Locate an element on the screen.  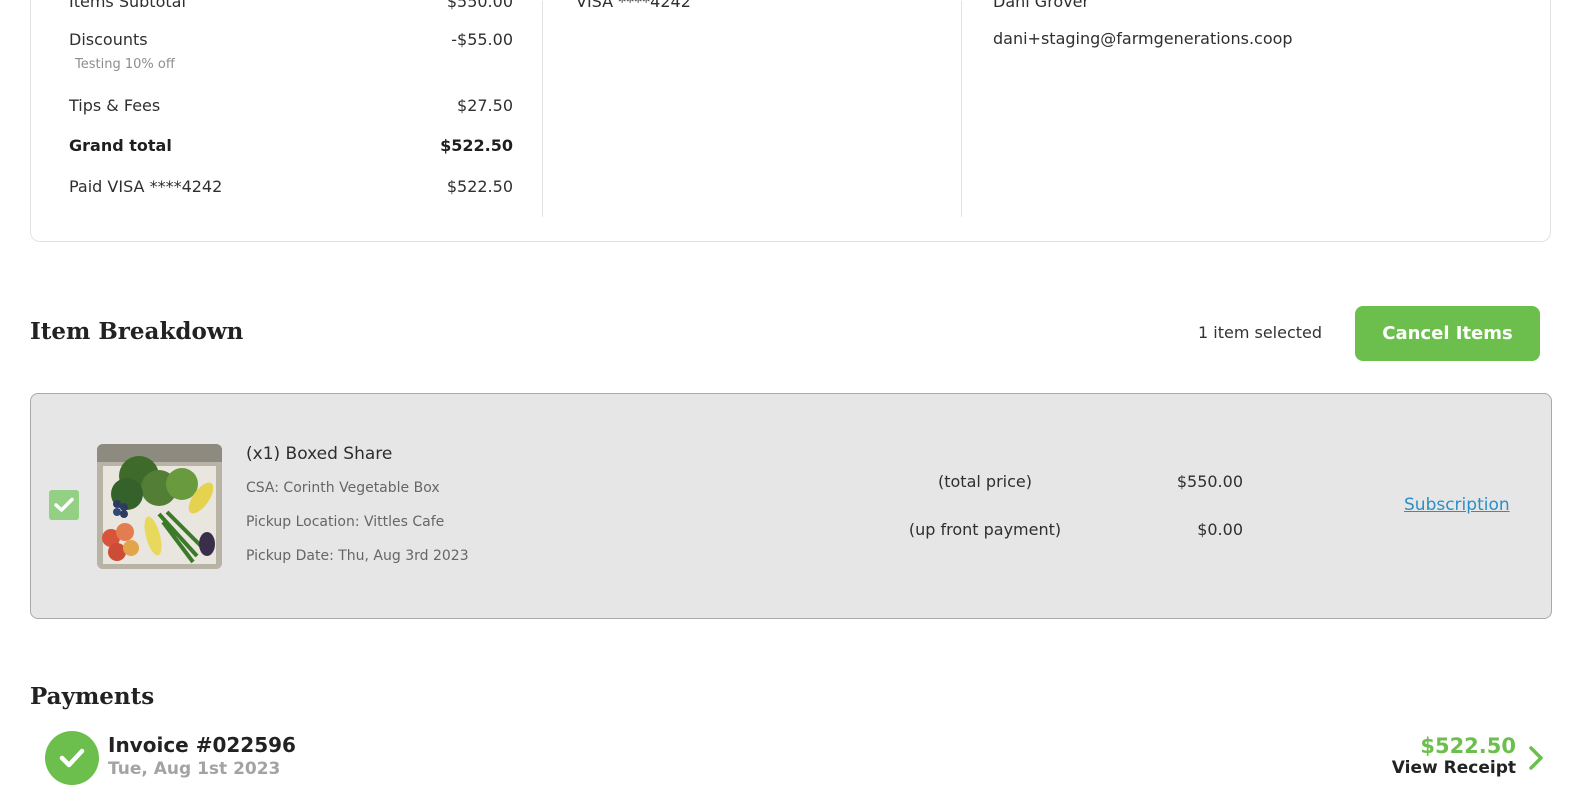
selected-count: 1 item selected is located at coordinates (1260, 332).